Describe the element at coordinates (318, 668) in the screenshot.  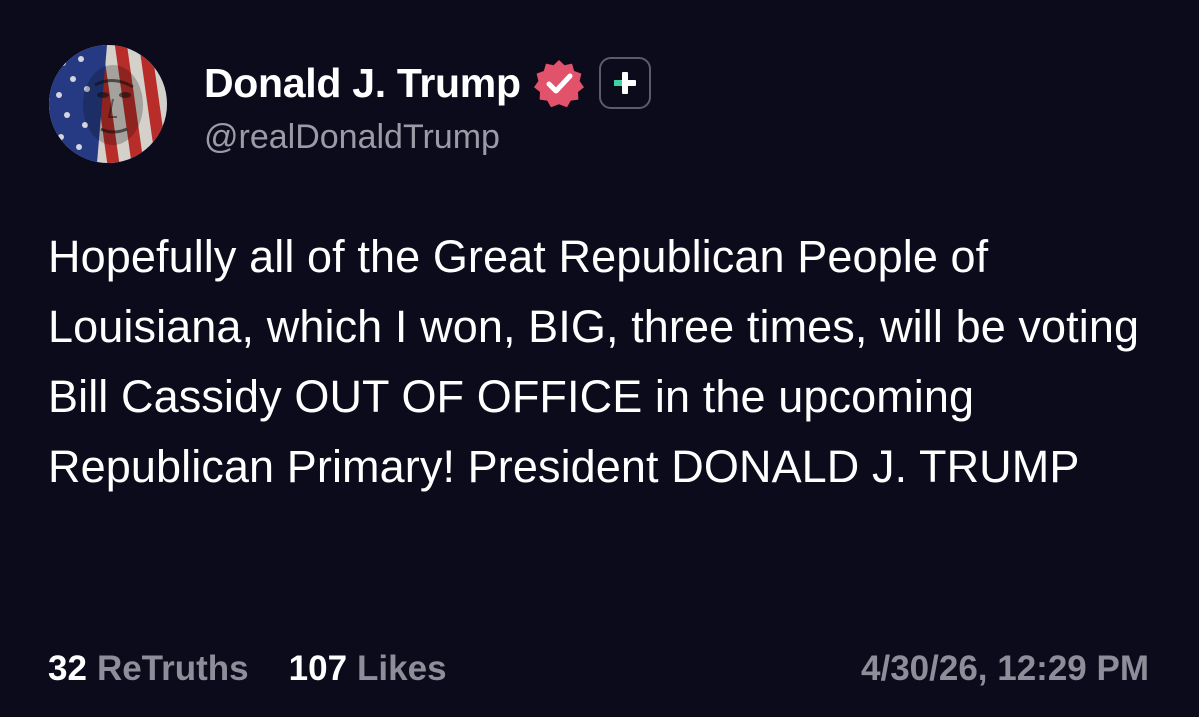
I see `likes-count: 107` at that location.